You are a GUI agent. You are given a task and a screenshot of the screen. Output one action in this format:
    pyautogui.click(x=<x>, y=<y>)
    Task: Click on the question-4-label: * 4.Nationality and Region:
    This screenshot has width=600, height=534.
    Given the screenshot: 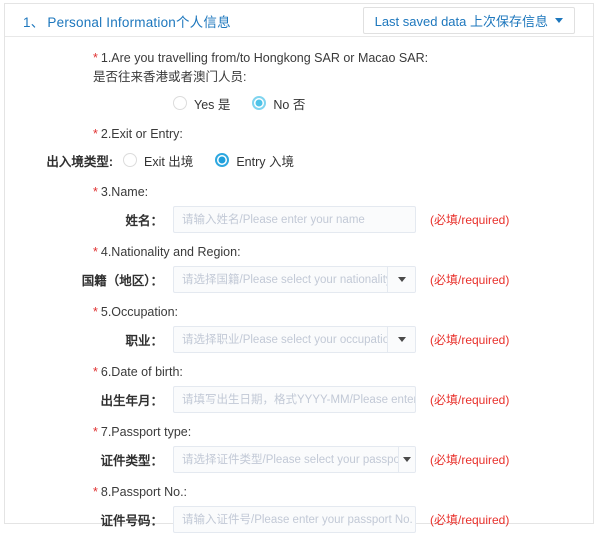 What is the action you would take?
    pyautogui.click(x=343, y=252)
    